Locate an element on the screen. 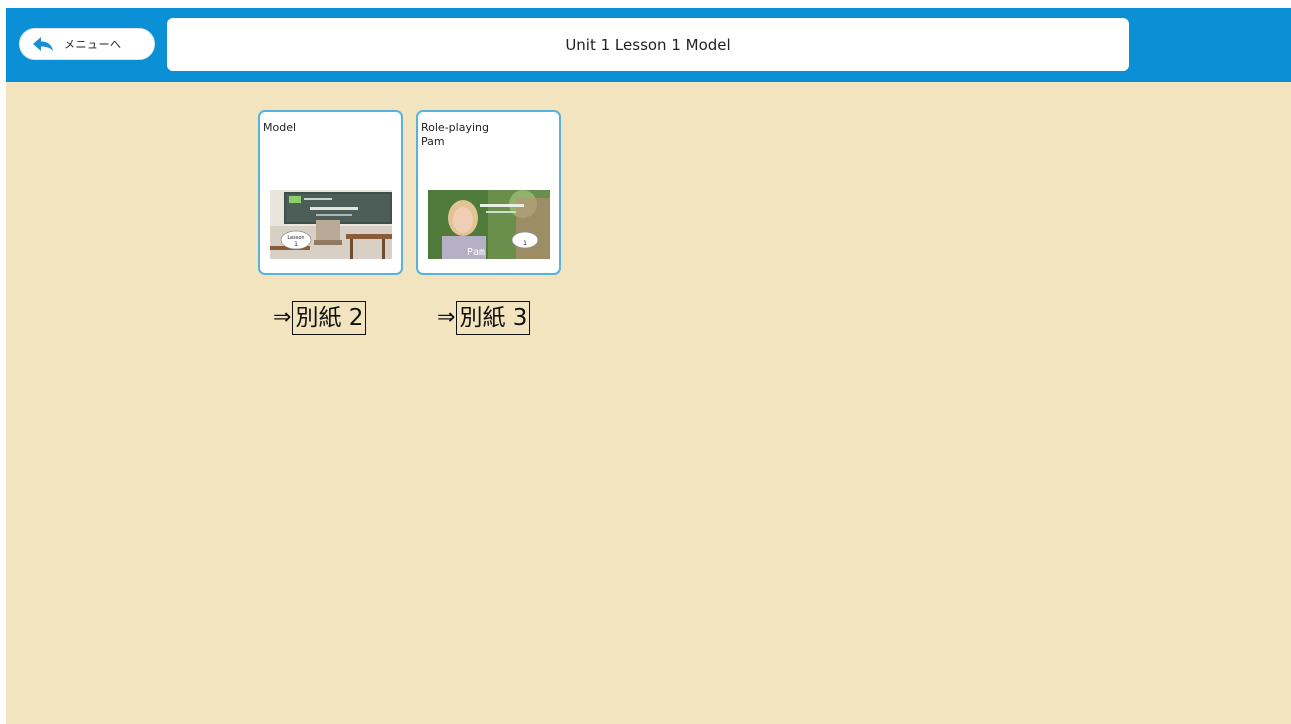  top-bar: メニューへ Unit 1 Lesson 1 Model is located at coordinates (648, 45).